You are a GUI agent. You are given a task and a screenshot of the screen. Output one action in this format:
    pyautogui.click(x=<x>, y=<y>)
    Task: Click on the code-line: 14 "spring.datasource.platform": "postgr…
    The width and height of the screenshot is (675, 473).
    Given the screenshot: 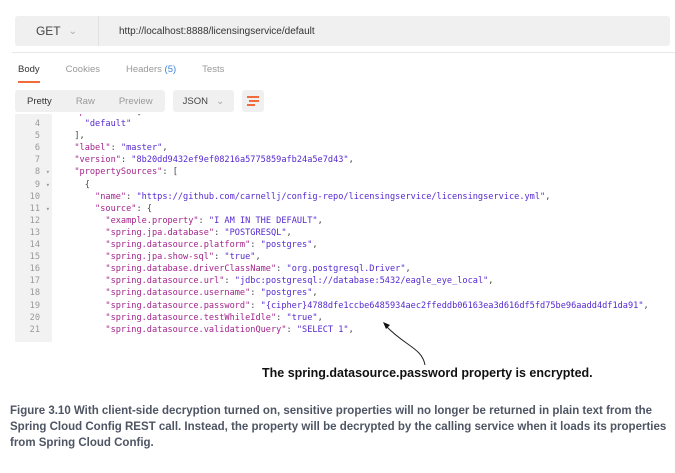 What is the action you would take?
    pyautogui.click(x=332, y=245)
    